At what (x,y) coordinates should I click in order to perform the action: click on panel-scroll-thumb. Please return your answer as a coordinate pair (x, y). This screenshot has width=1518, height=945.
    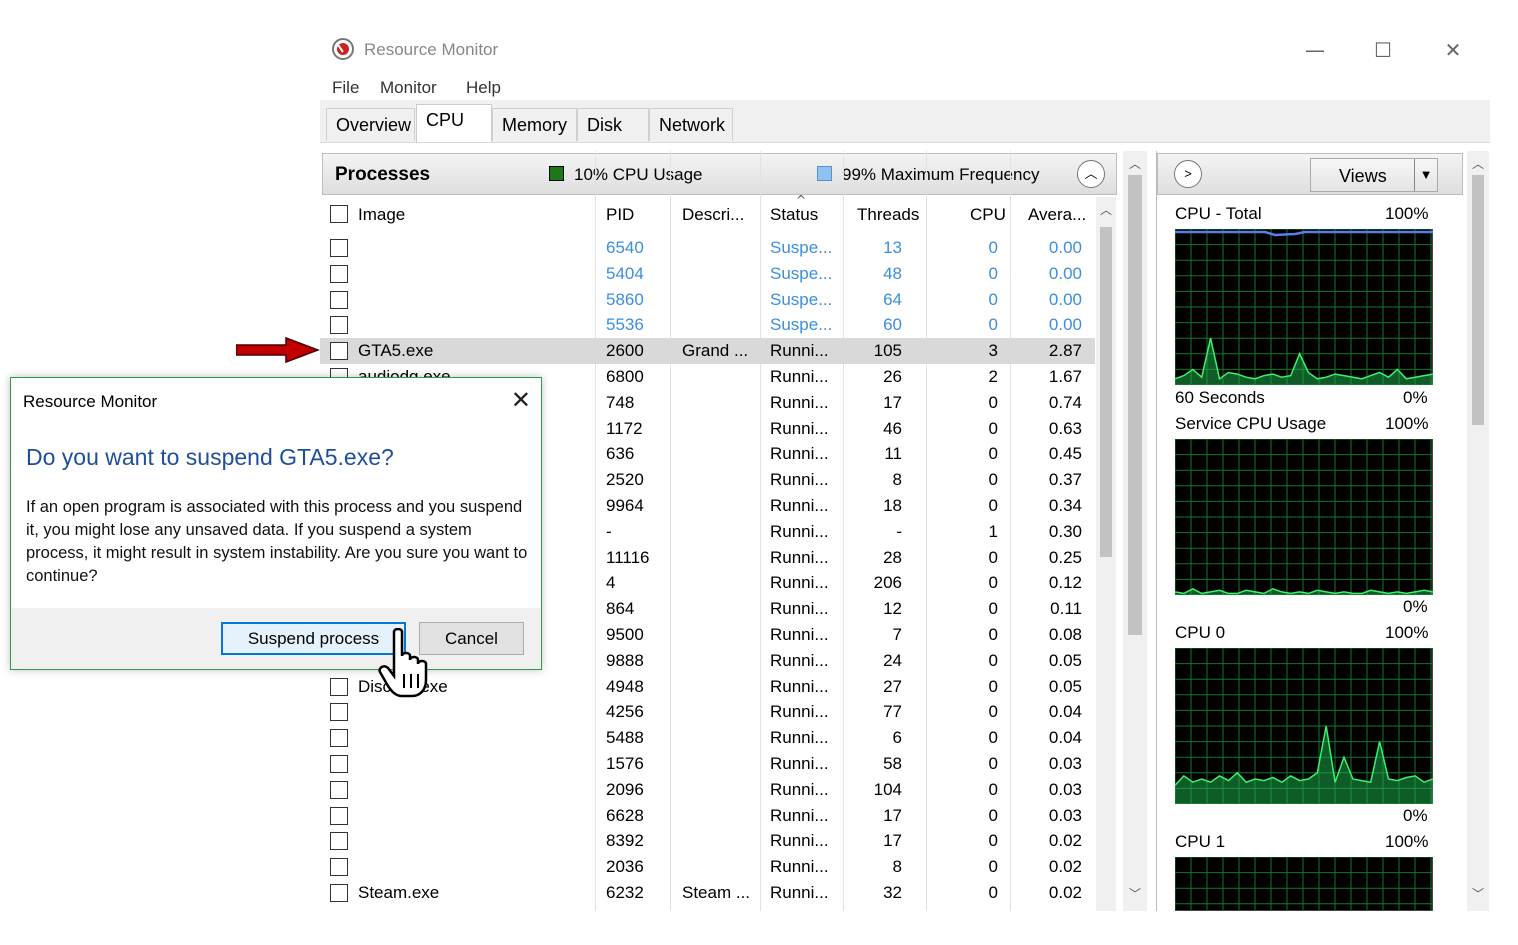
    Looking at the image, I should click on (1135, 405).